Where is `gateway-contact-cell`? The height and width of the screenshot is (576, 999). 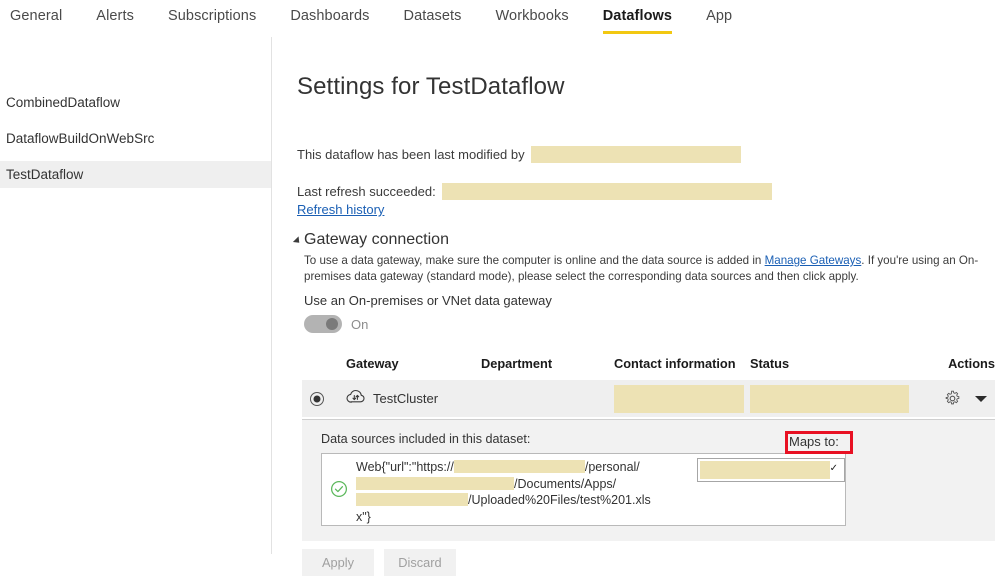
gateway-contact-cell is located at coordinates (682, 398).